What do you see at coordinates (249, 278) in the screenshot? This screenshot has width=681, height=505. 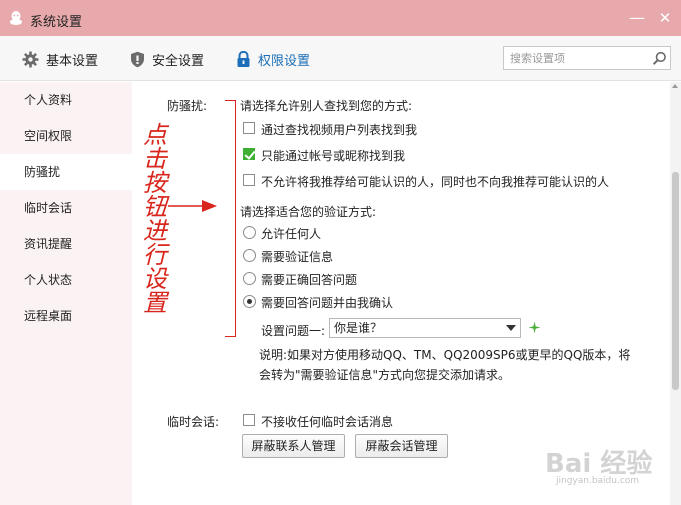 I see `radio-correct-answer` at bounding box center [249, 278].